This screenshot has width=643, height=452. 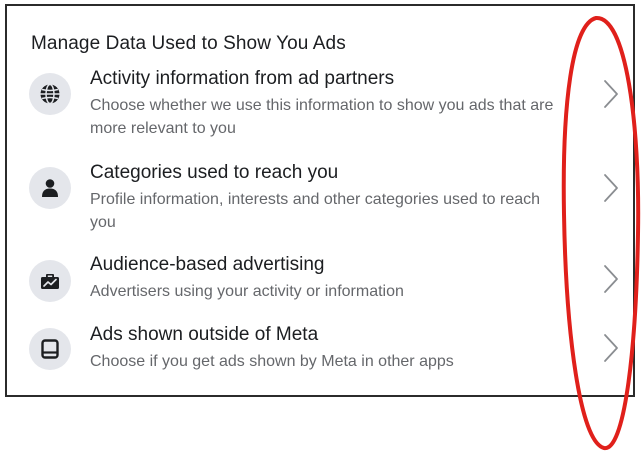 What do you see at coordinates (50, 349) in the screenshot?
I see `tablet-icon` at bounding box center [50, 349].